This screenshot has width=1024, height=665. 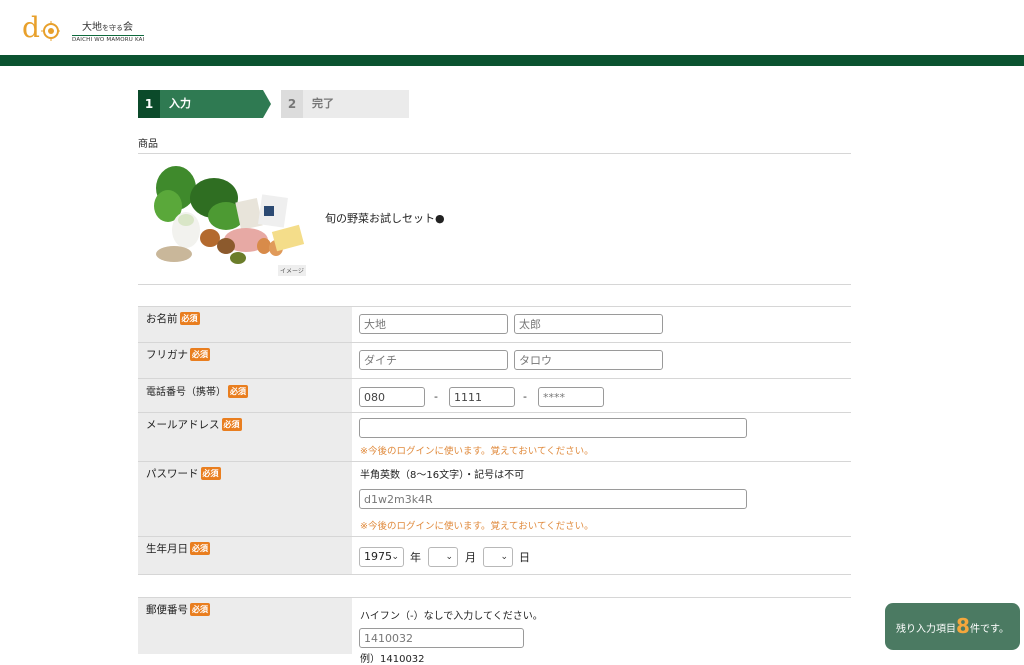 I want to click on email-label-cell: メールアドレス 必須, so click(x=245, y=437).